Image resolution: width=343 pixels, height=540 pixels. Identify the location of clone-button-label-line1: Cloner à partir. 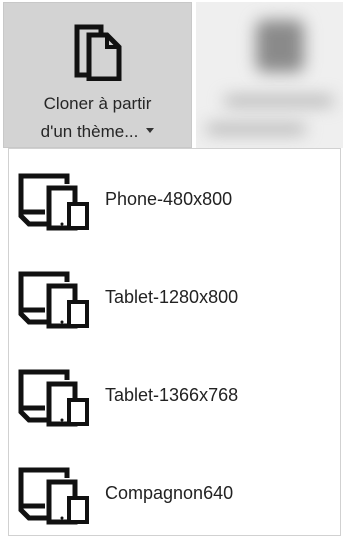
(97, 103).